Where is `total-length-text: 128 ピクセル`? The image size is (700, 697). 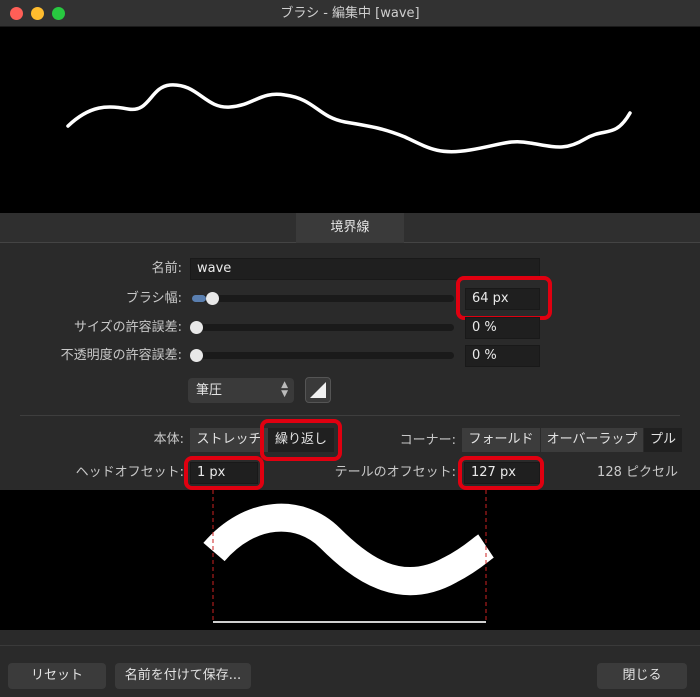 total-length-text: 128 ピクセル is located at coordinates (637, 472).